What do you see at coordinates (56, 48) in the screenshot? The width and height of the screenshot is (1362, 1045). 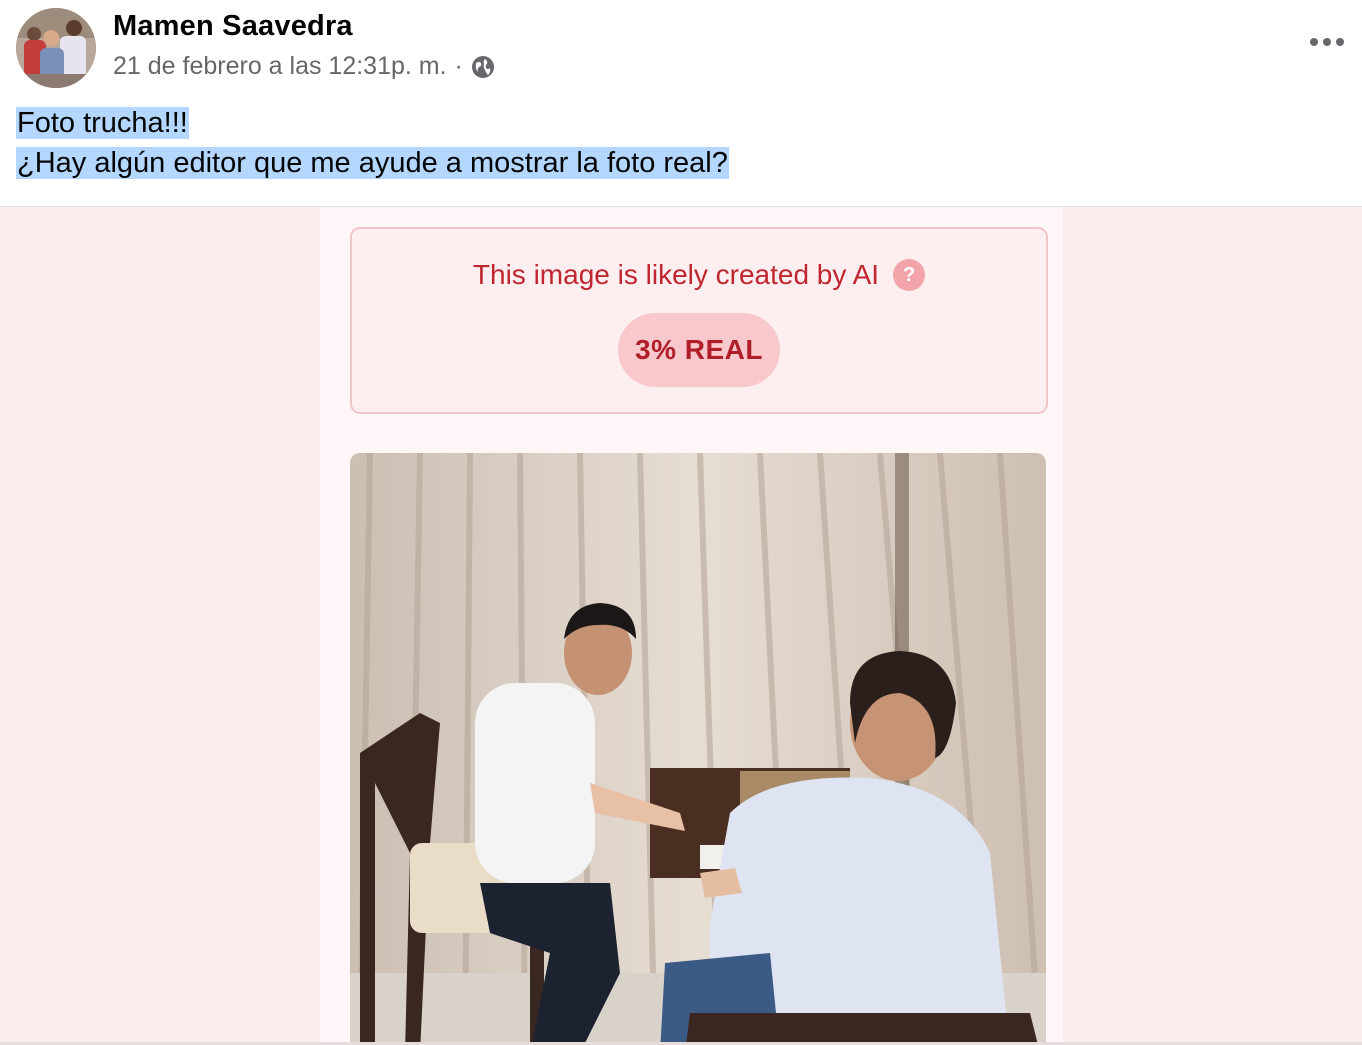 I see `author-avatar` at bounding box center [56, 48].